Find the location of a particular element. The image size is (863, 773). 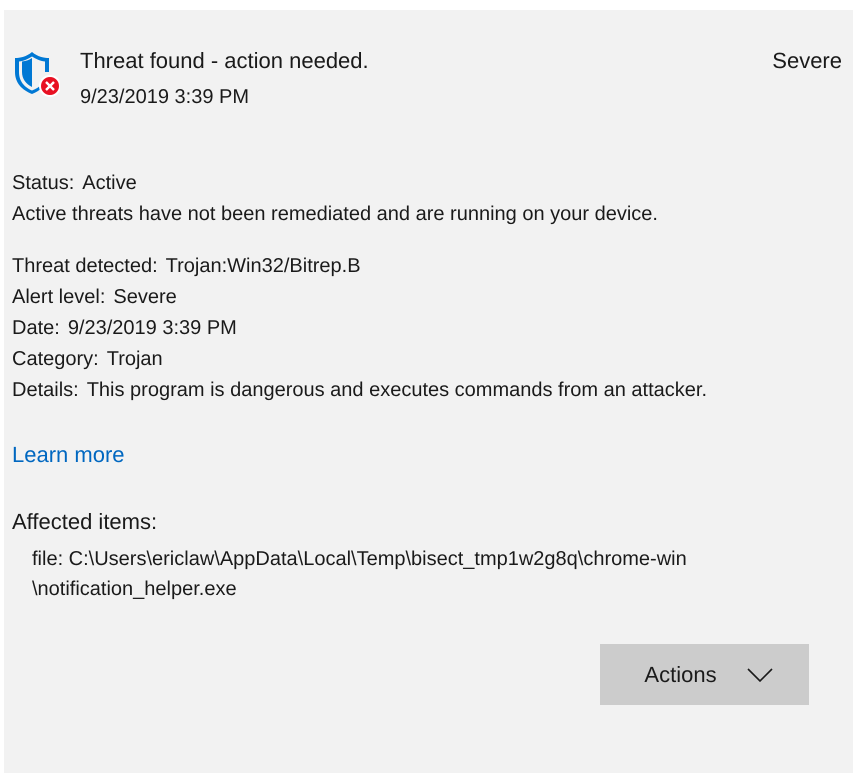

field-value: Trojan:Win32/Bitrep.B is located at coordinates (263, 266).